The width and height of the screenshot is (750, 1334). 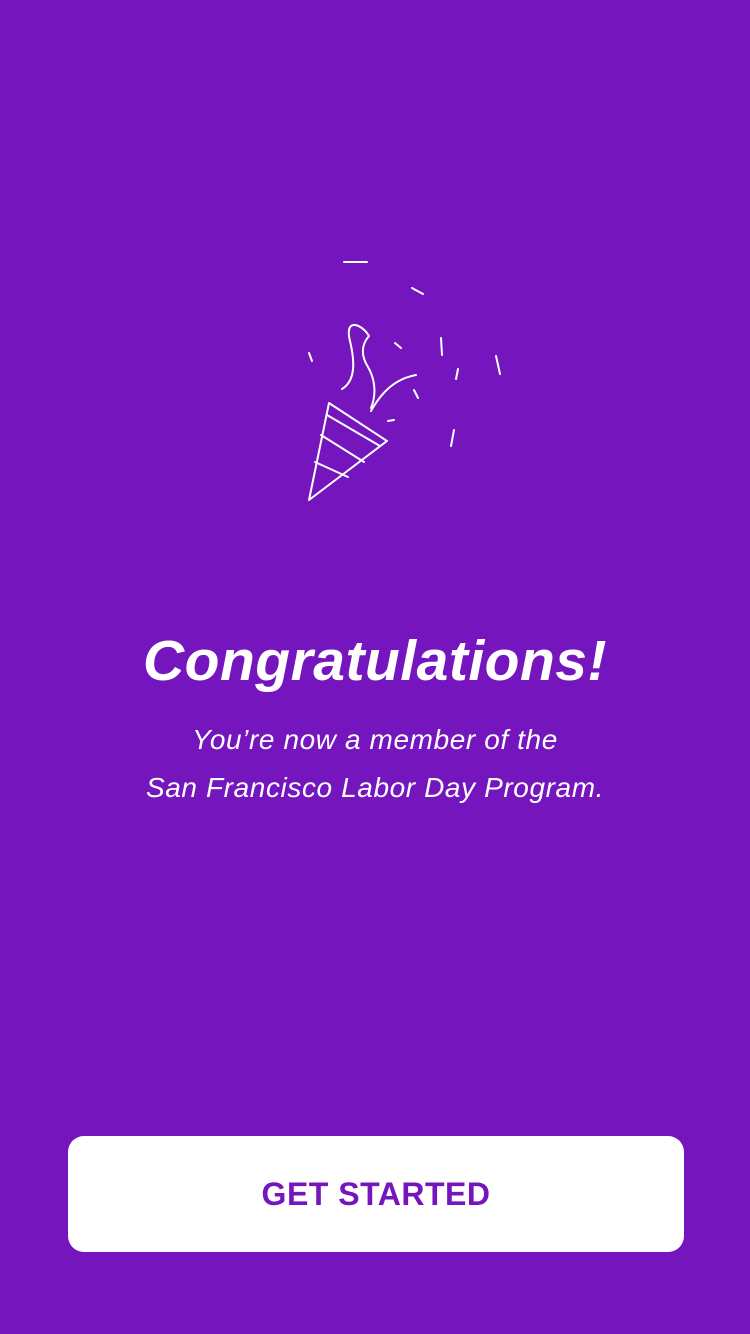 What do you see at coordinates (376, 1194) in the screenshot?
I see `get-started-button: GET STARTED` at bounding box center [376, 1194].